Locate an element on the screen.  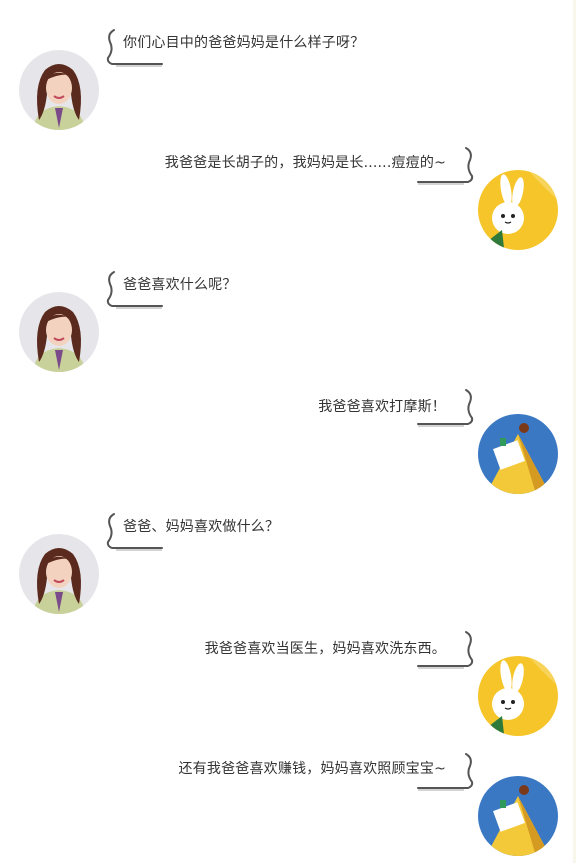
message-text: 爸爸喜欢什么呢？ is located at coordinates (180, 285).